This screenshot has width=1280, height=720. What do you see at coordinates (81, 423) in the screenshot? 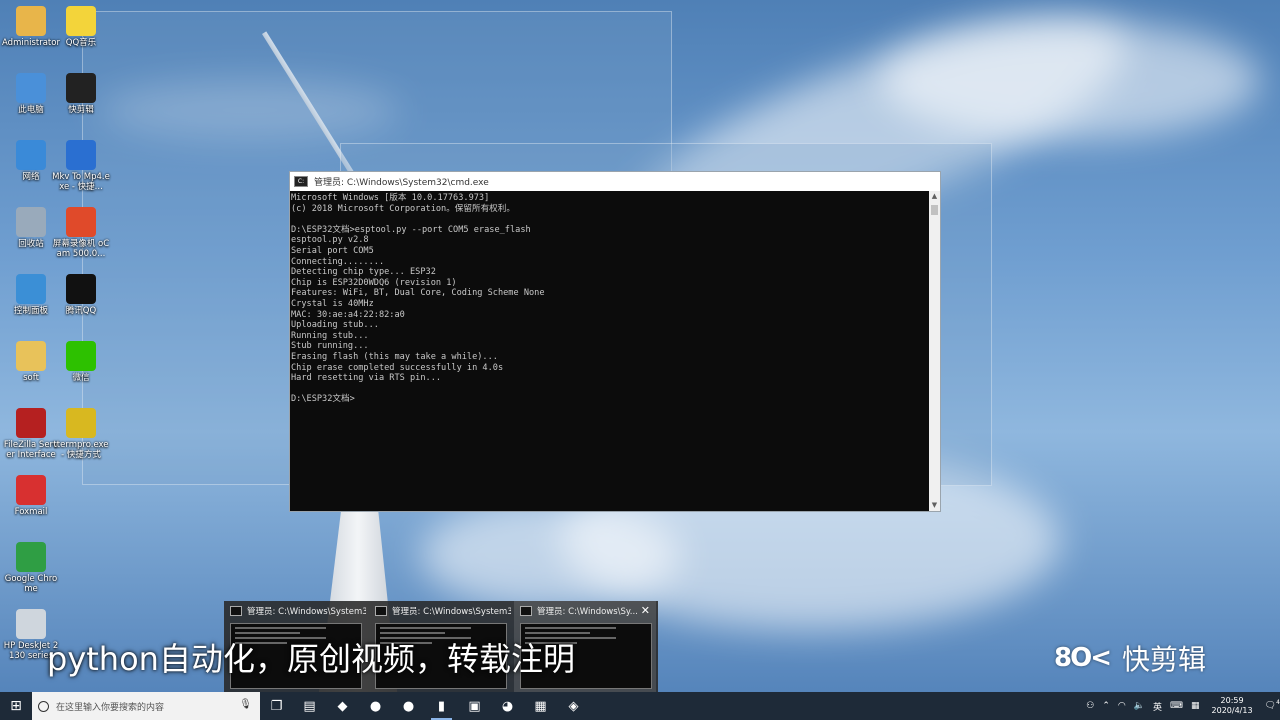
I see `teraterm-icon` at bounding box center [81, 423].